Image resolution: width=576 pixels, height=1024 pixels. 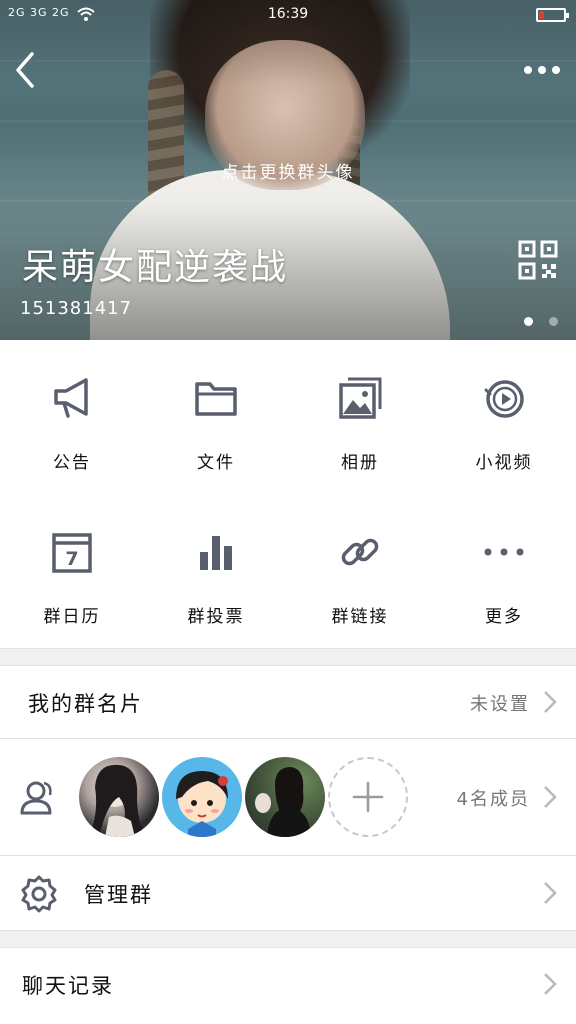 What do you see at coordinates (39, 894) in the screenshot?
I see `gear-icon` at bounding box center [39, 894].